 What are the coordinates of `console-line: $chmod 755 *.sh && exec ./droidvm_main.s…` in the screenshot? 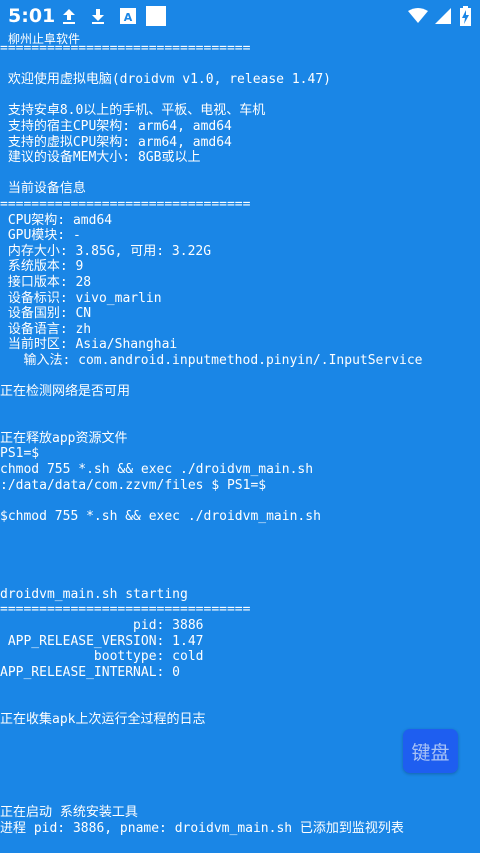 It's located at (160, 516).